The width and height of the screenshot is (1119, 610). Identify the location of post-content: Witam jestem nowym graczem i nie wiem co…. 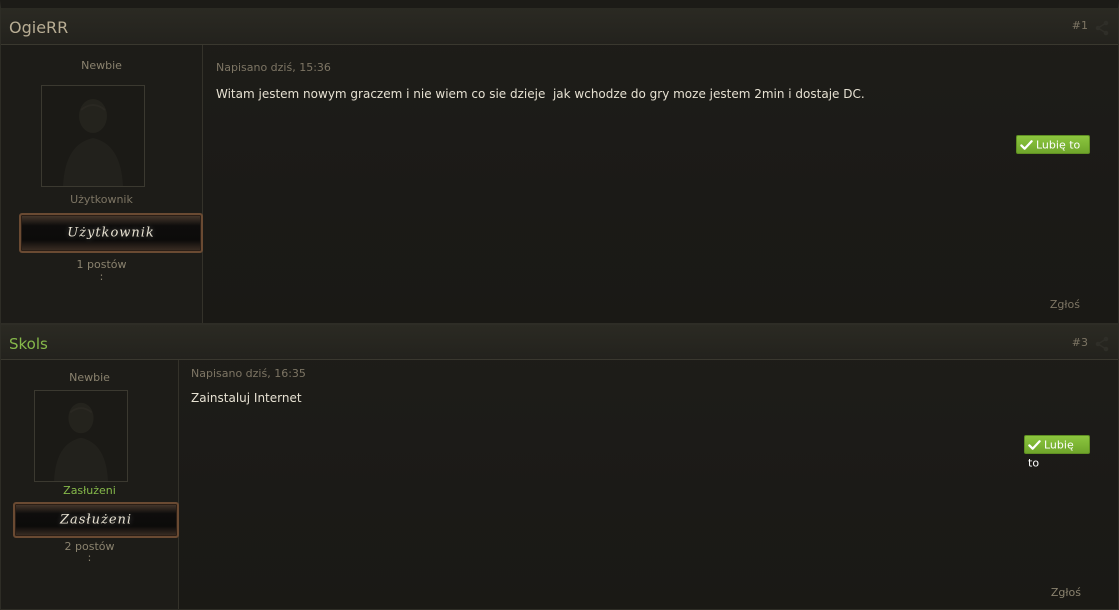
(540, 94).